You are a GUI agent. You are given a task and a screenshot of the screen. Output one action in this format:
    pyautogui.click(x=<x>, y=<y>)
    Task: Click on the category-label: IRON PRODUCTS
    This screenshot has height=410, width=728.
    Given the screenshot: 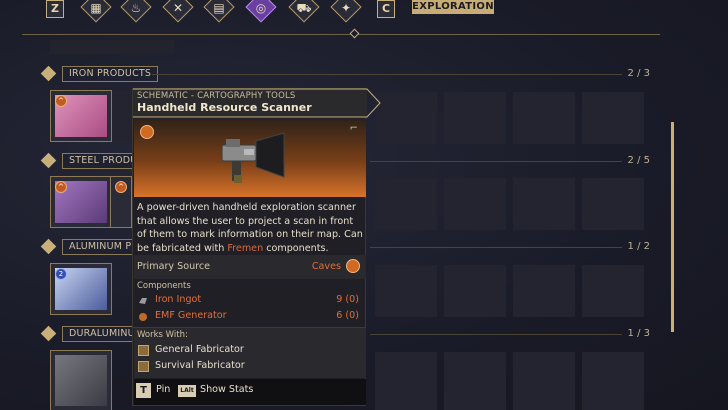 What is the action you would take?
    pyautogui.click(x=110, y=74)
    